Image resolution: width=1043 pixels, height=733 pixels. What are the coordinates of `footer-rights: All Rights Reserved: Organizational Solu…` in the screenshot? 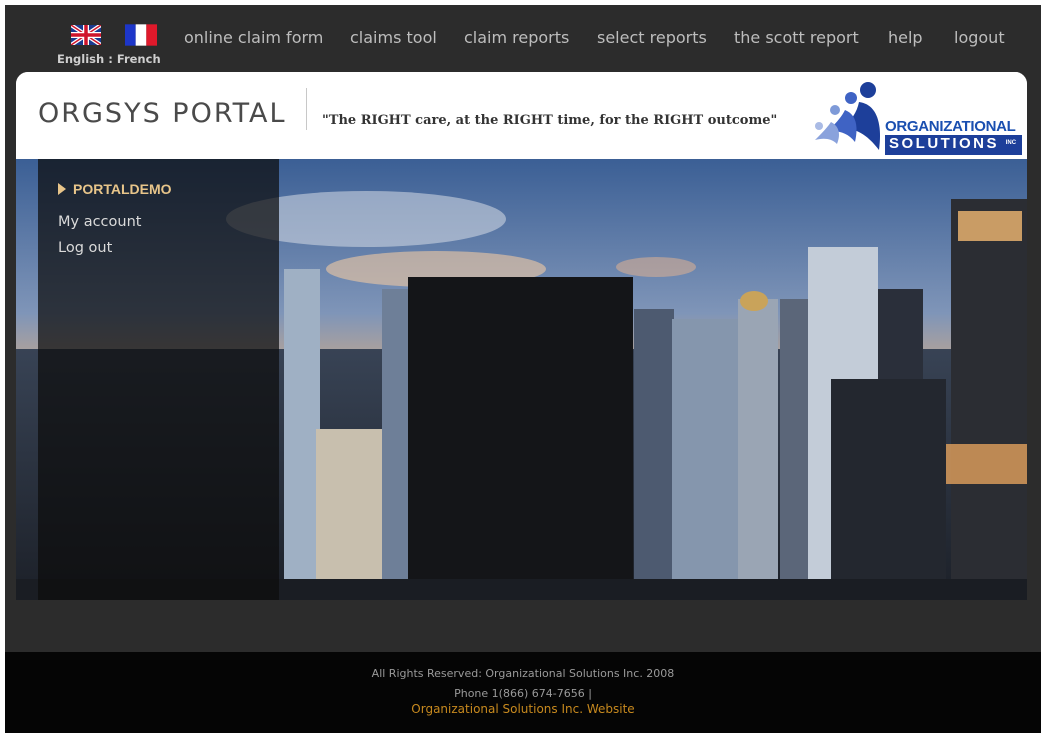 It's located at (523, 673).